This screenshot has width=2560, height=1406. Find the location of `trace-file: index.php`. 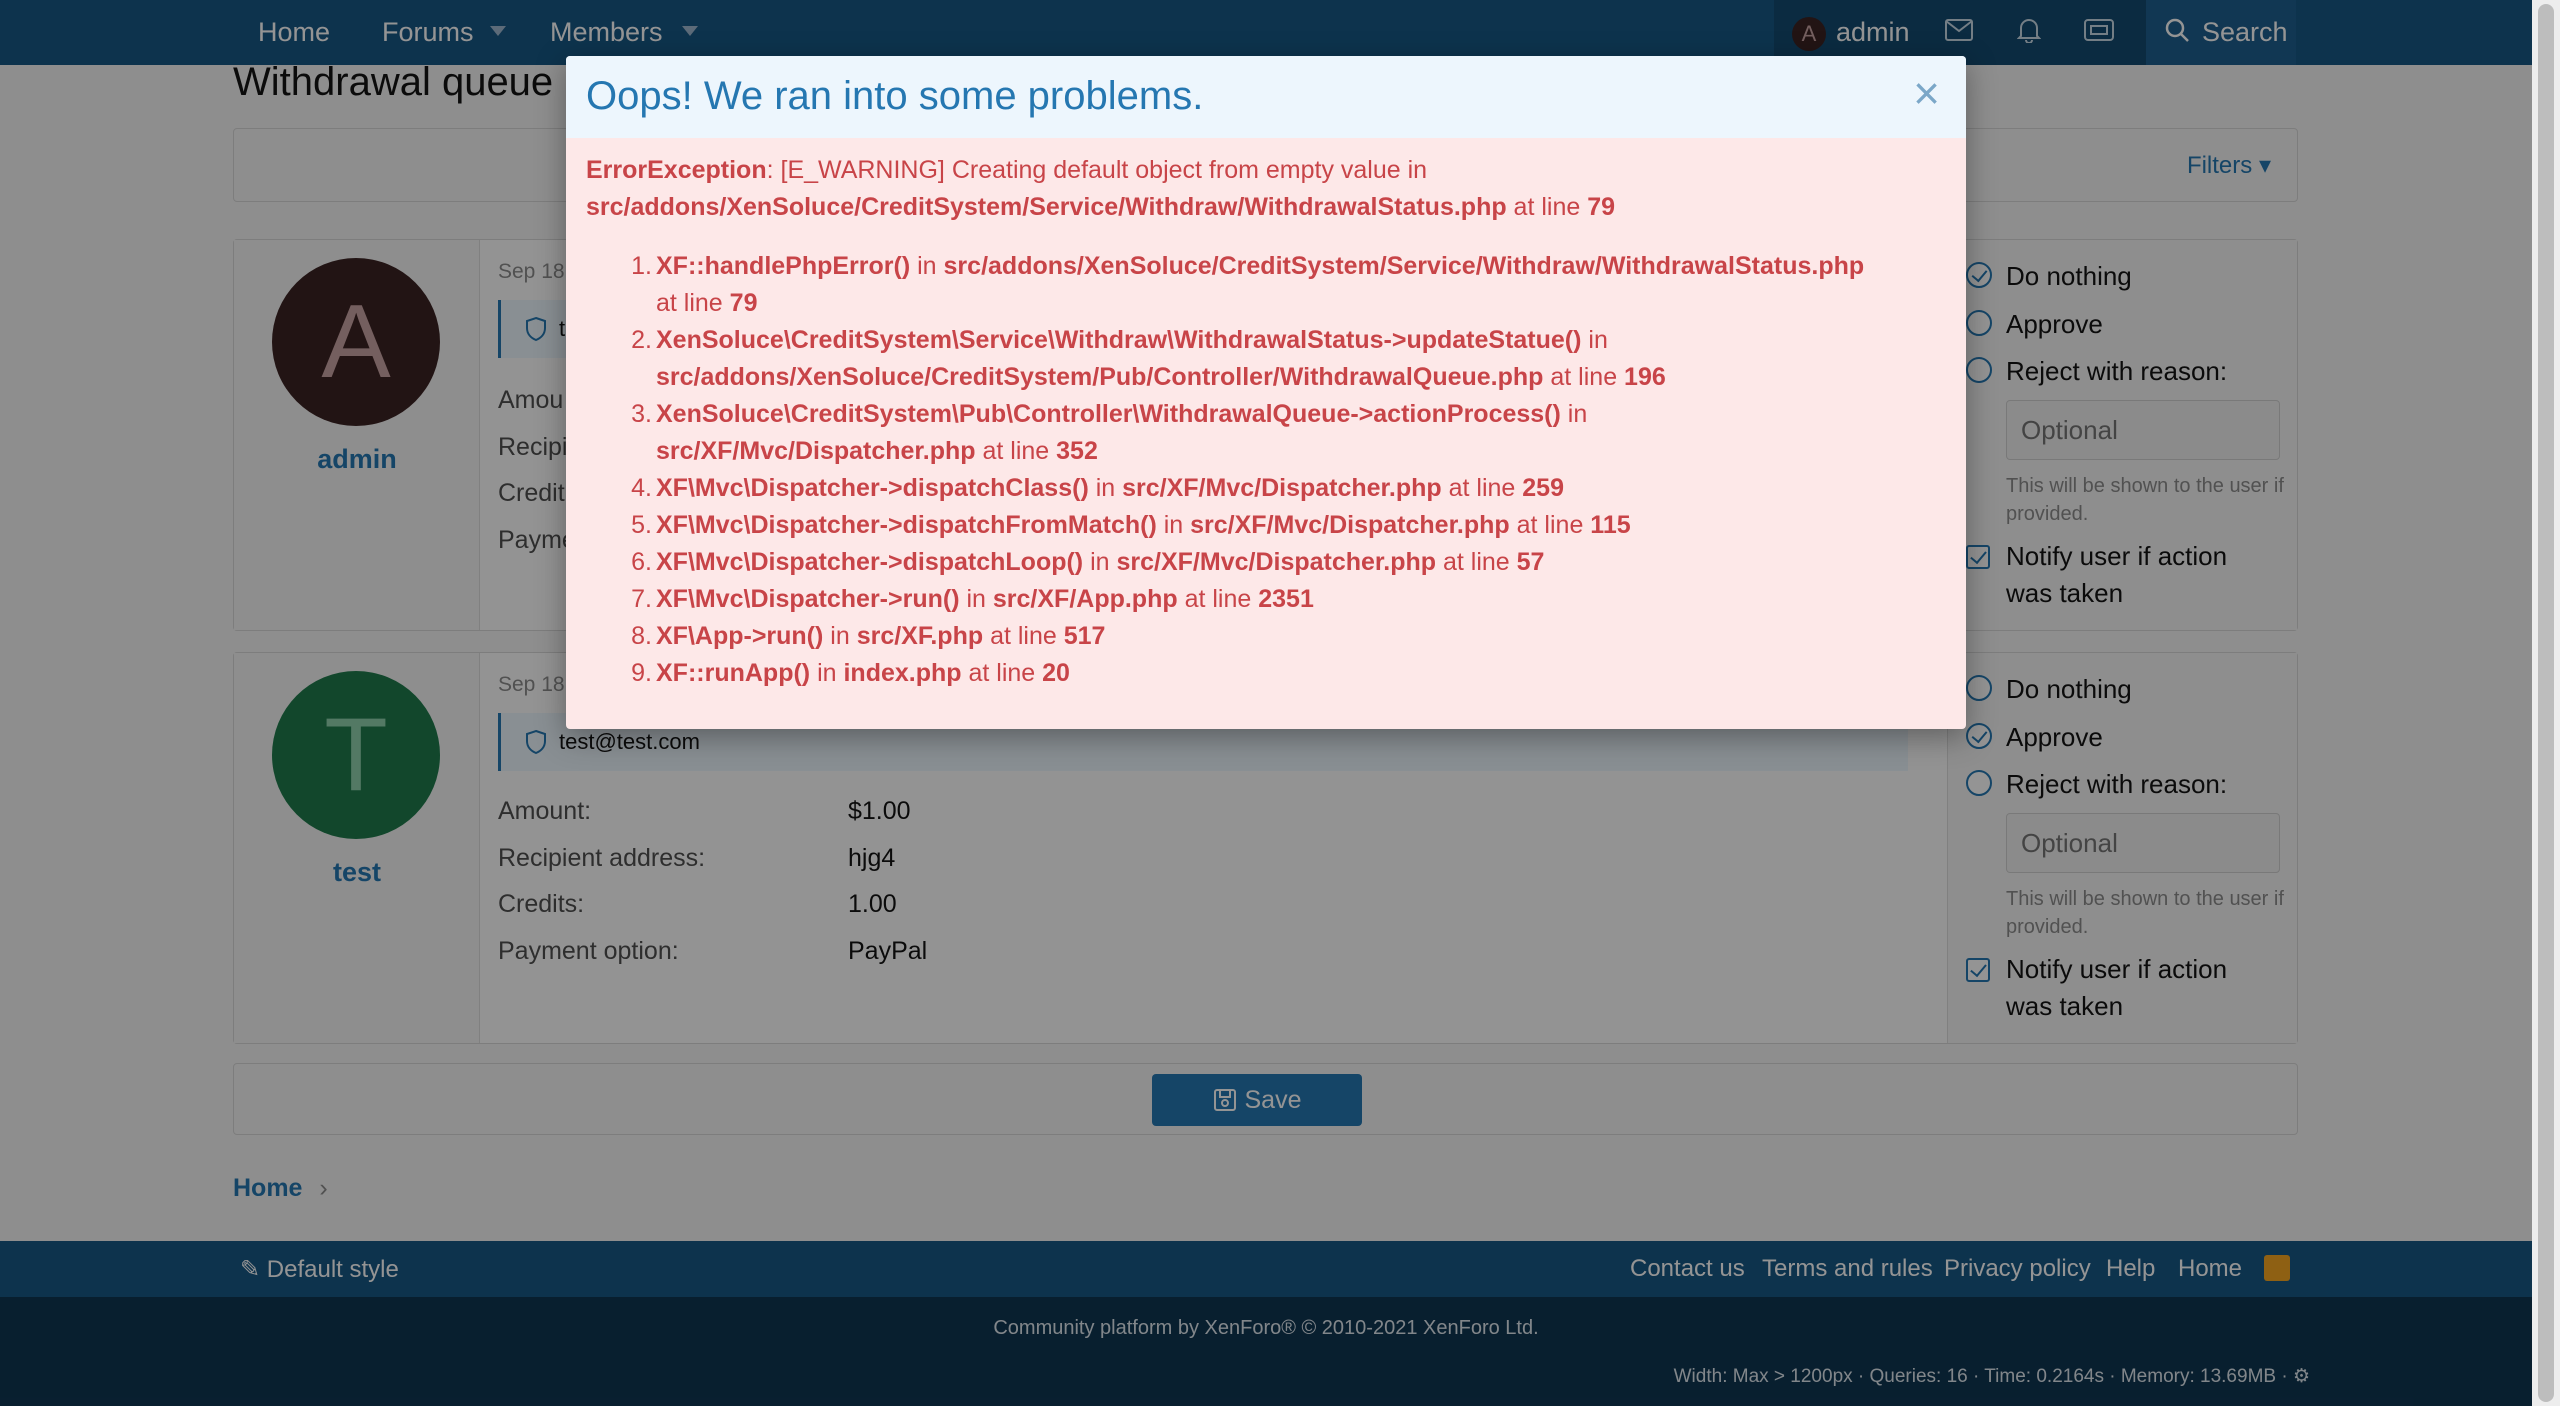

trace-file: index.php is located at coordinates (902, 673).